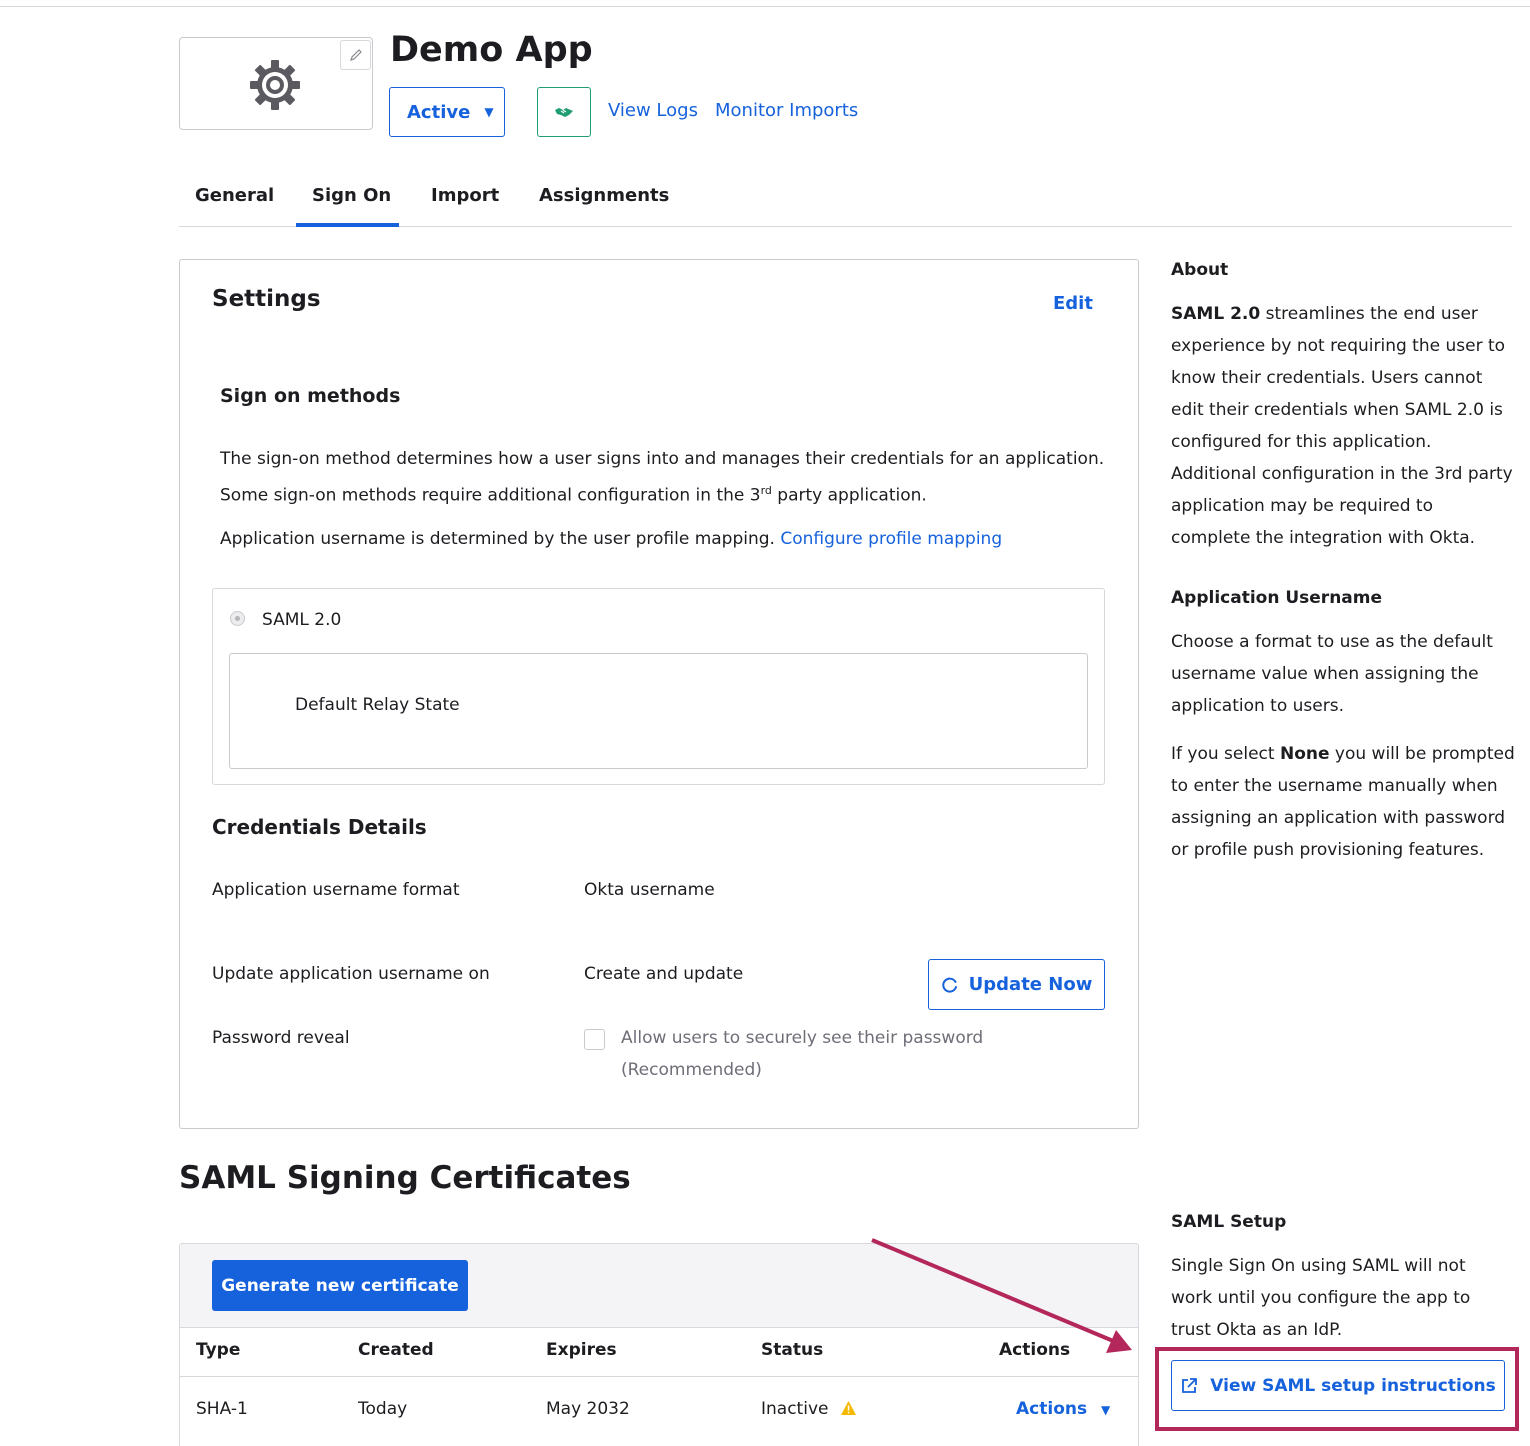 This screenshot has height=1446, width=1530. I want to click on application-username-title: Application Username, so click(1277, 598).